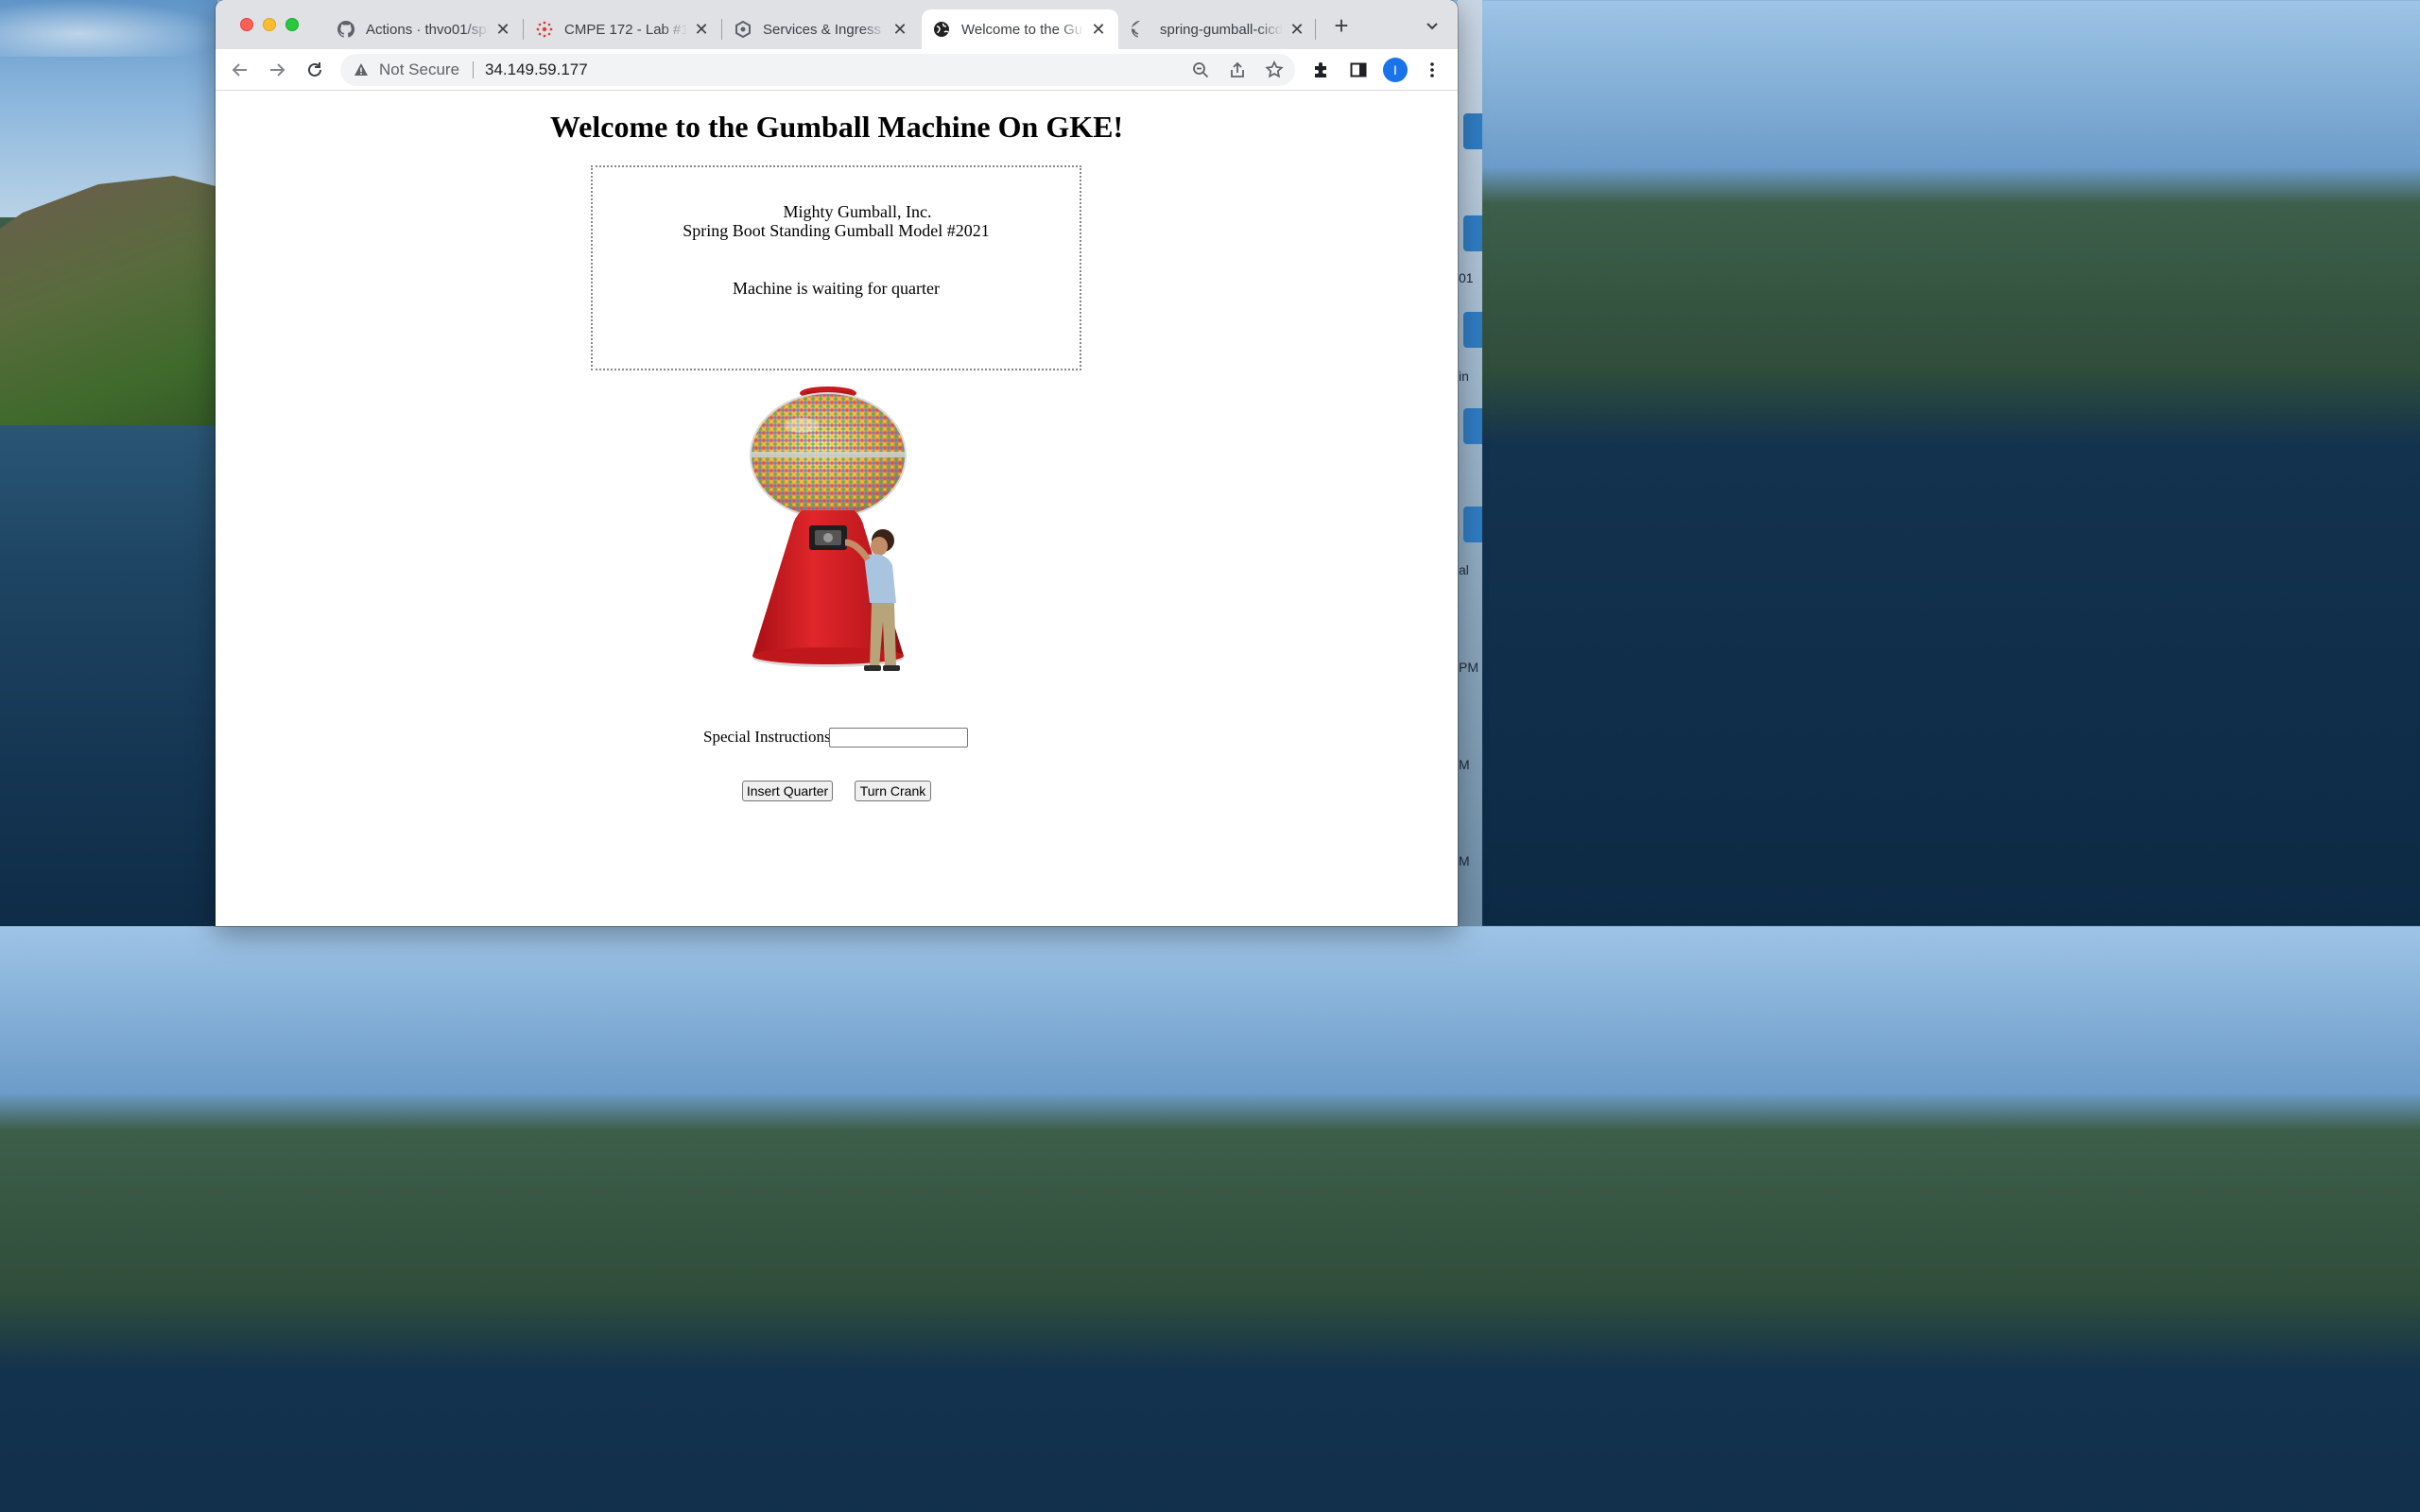 This screenshot has height=1512, width=2420. Describe the element at coordinates (828, 529) in the screenshot. I see `gumball-machine-image` at that location.